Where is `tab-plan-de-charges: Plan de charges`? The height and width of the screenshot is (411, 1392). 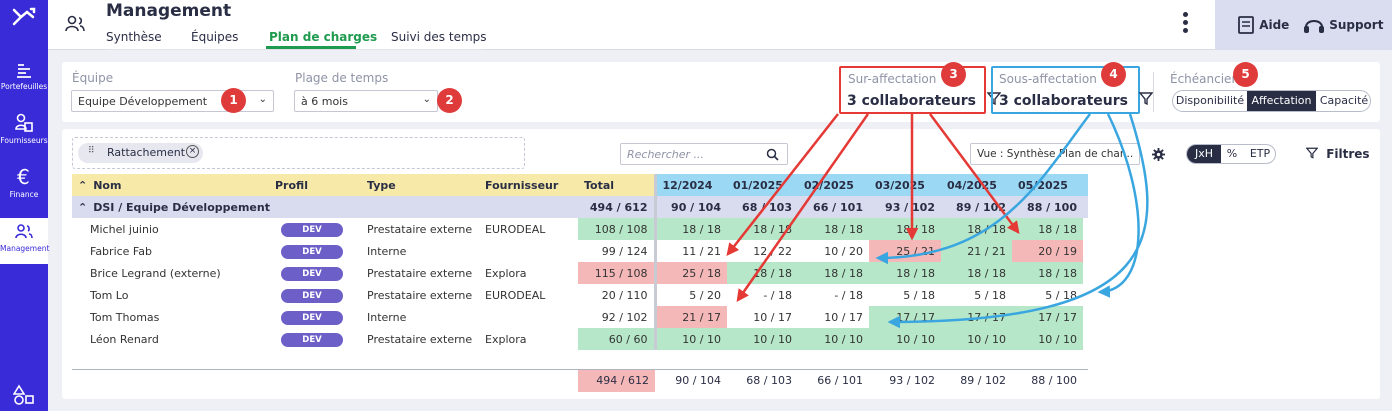 tab-plan-de-charges: Plan de charges is located at coordinates (323, 37).